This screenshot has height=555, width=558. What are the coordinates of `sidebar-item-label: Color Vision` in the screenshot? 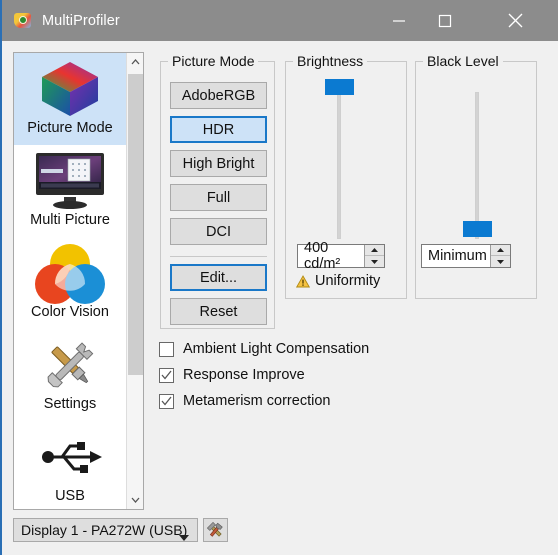 It's located at (70, 311).